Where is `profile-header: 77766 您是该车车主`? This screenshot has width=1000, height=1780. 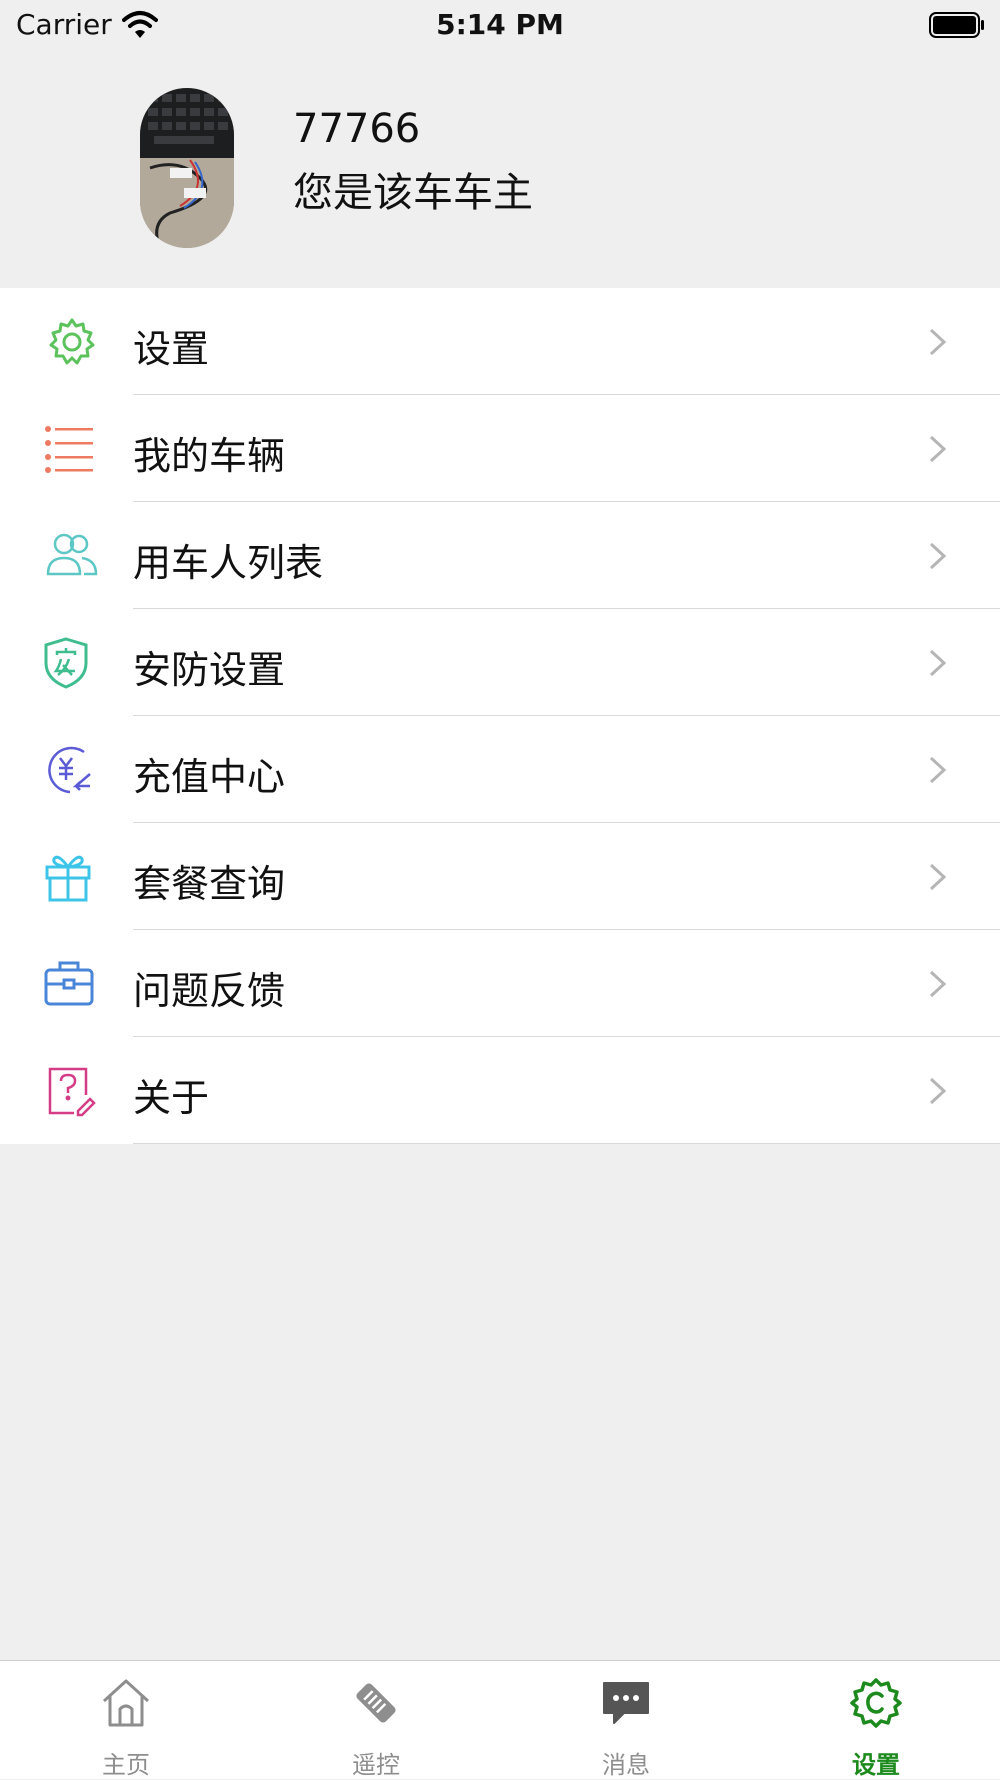 profile-header: 77766 您是该车车主 is located at coordinates (500, 171).